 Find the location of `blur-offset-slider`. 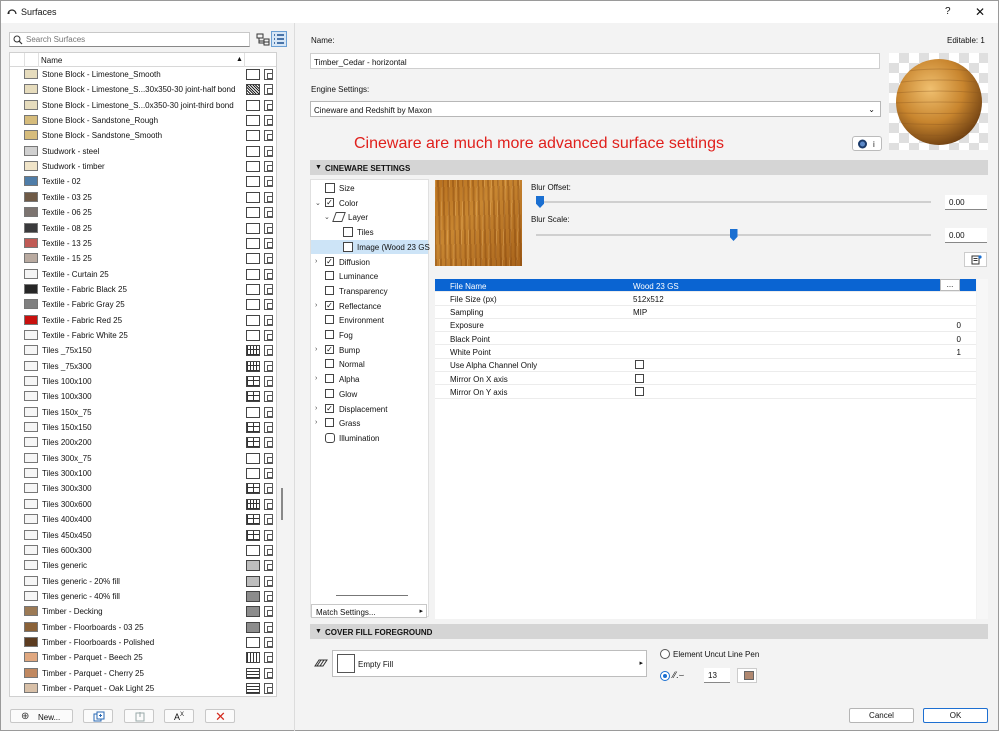

blur-offset-slider is located at coordinates (733, 202).